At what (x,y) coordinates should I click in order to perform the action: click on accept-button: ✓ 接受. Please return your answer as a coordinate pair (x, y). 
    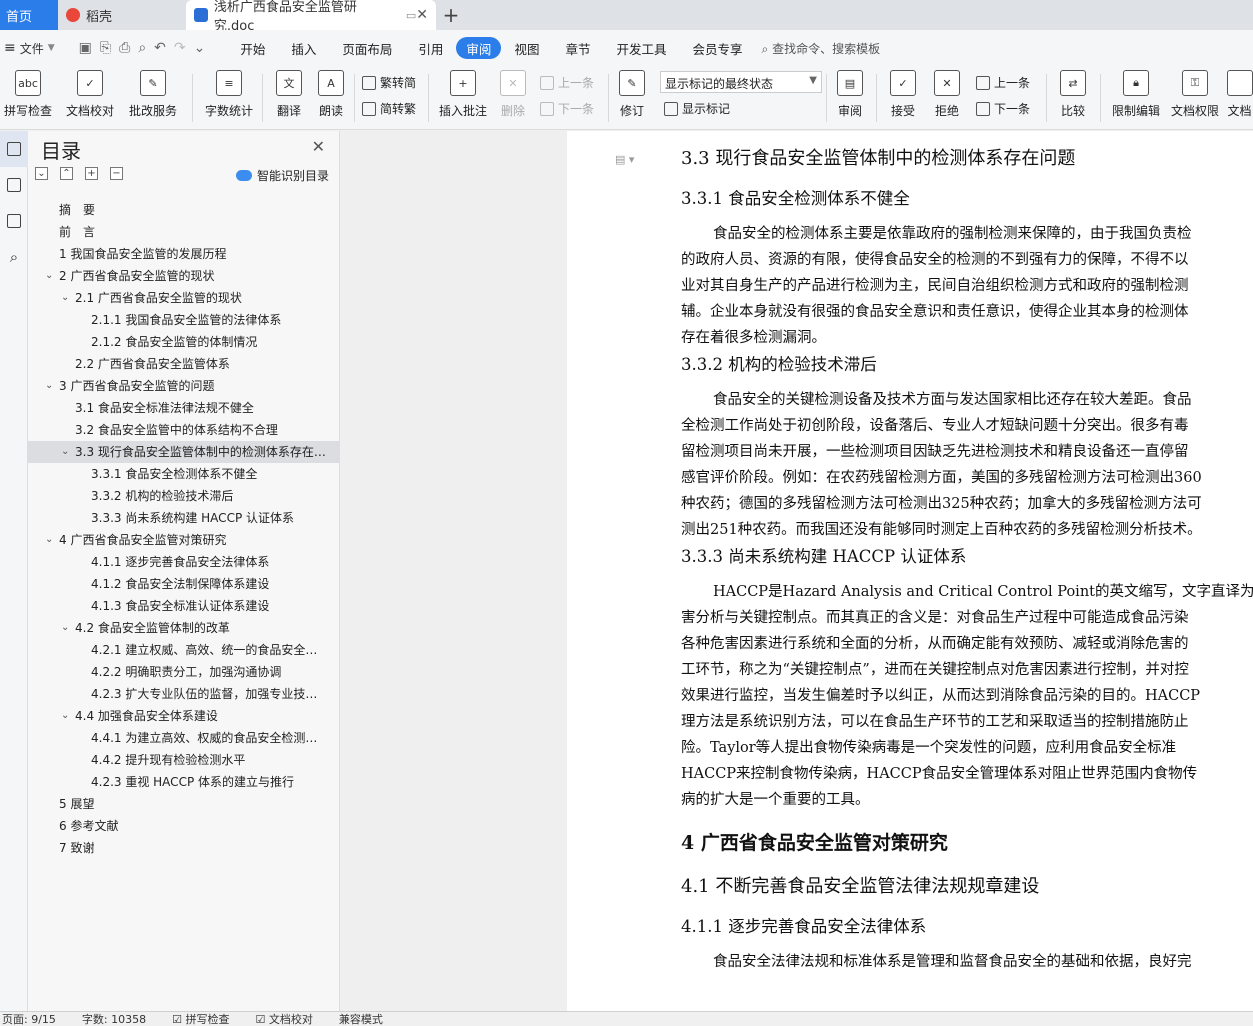
    Looking at the image, I should click on (903, 94).